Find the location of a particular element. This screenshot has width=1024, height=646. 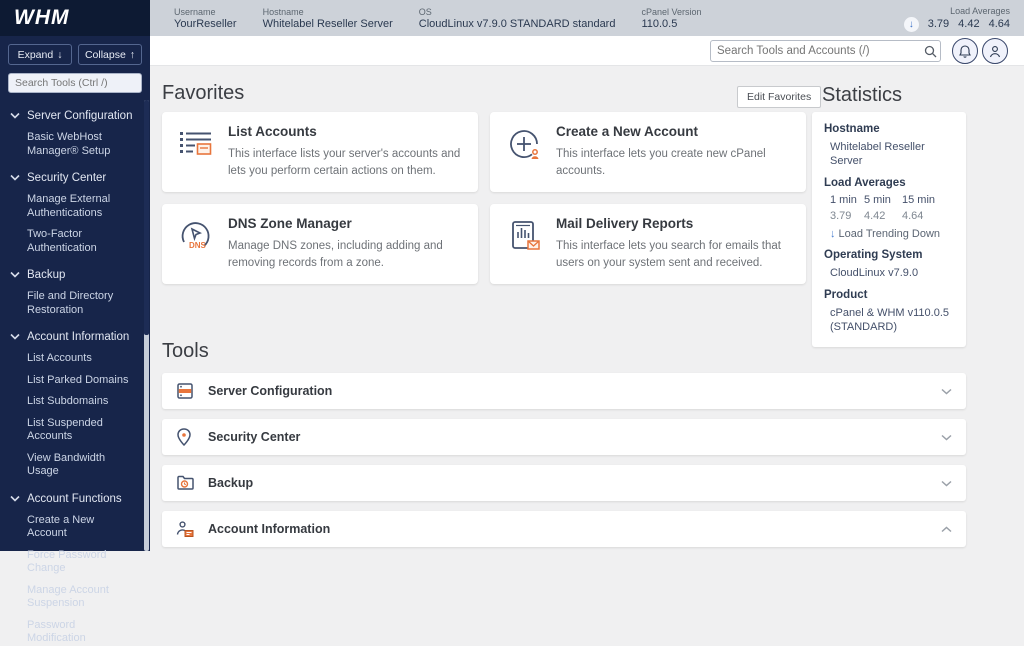

load-val-15min: 4.64 is located at coordinates (913, 216).